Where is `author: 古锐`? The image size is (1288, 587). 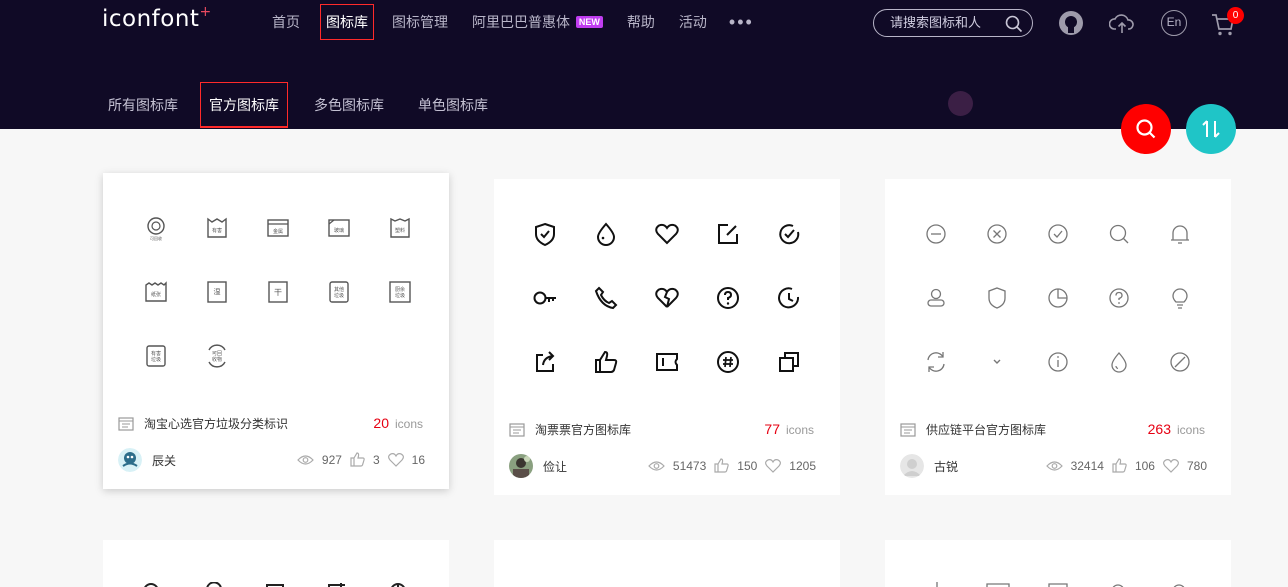 author: 古锐 is located at coordinates (929, 466).